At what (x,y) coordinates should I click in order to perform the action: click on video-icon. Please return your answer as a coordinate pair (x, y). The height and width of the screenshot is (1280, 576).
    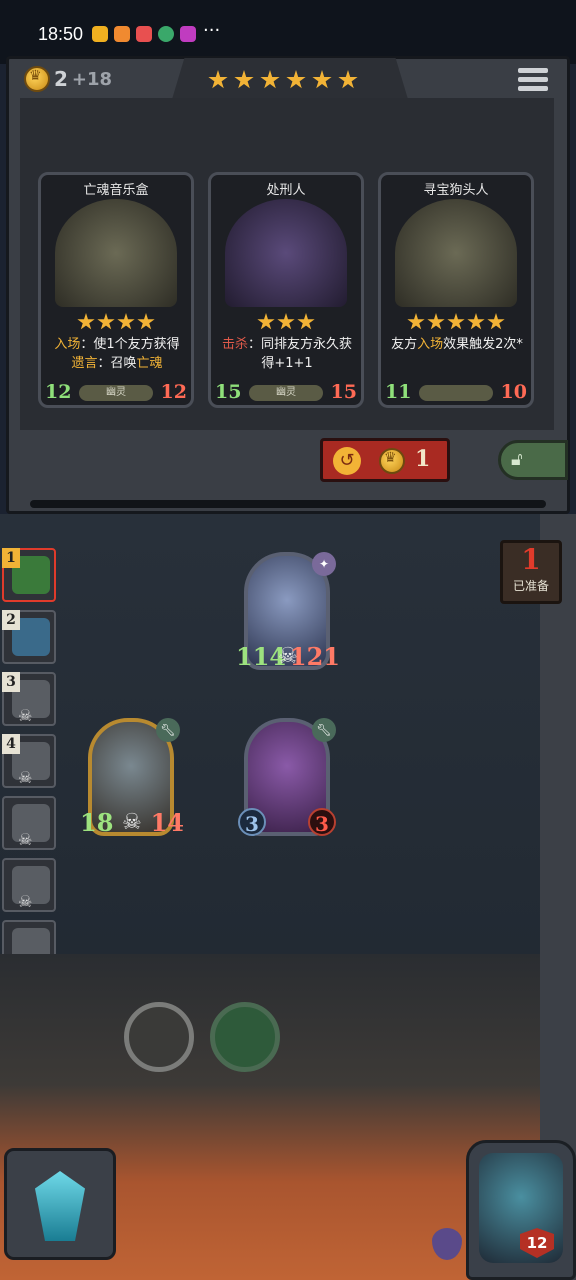
    Looking at the image, I should click on (188, 34).